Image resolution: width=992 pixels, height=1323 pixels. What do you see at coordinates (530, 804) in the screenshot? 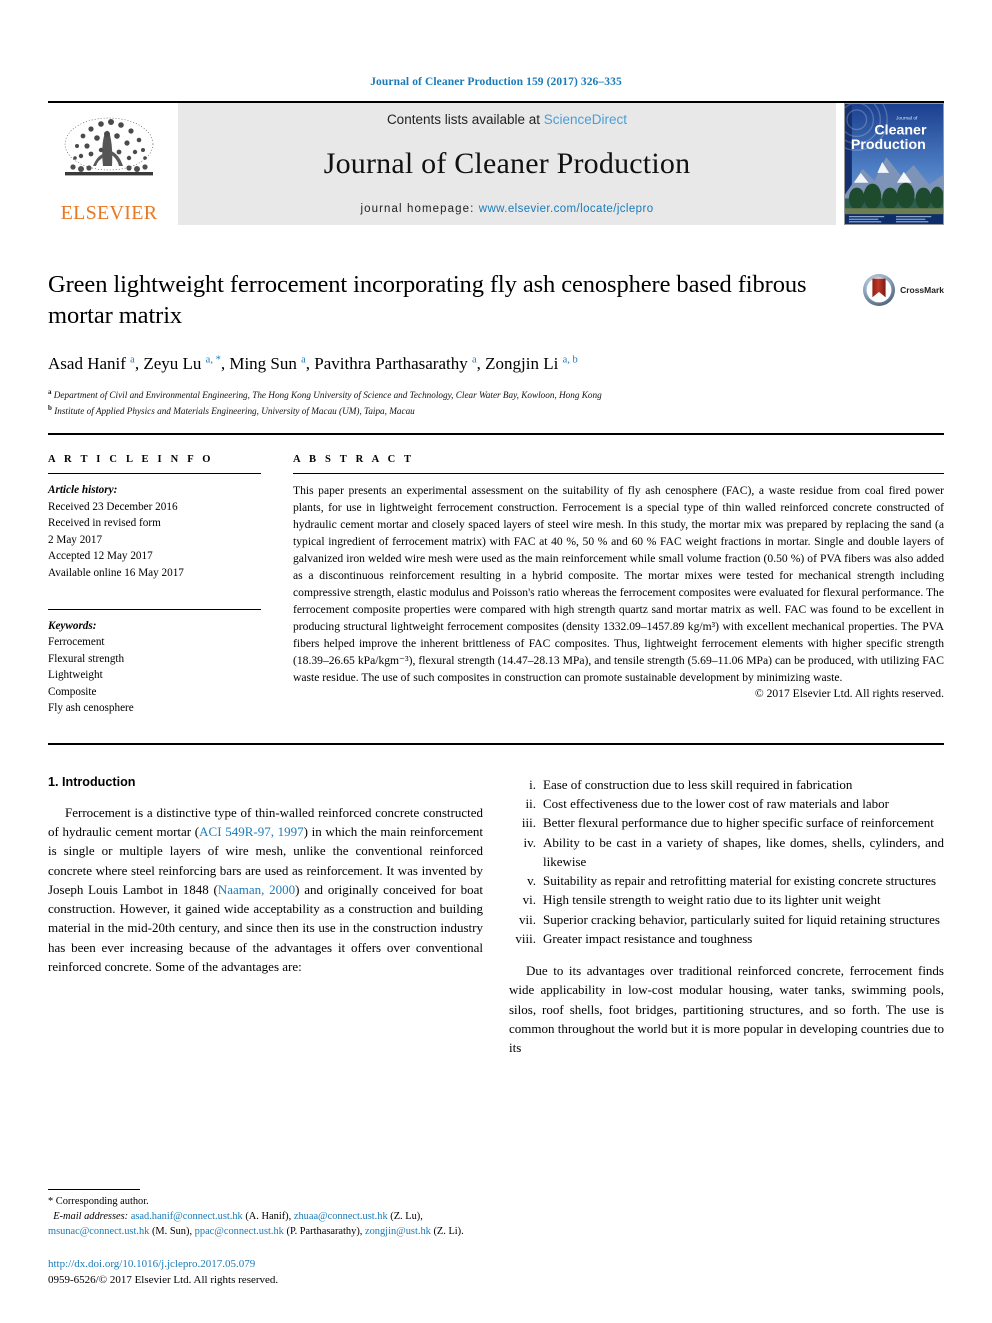
I see `list-item-number: ii.` at bounding box center [530, 804].